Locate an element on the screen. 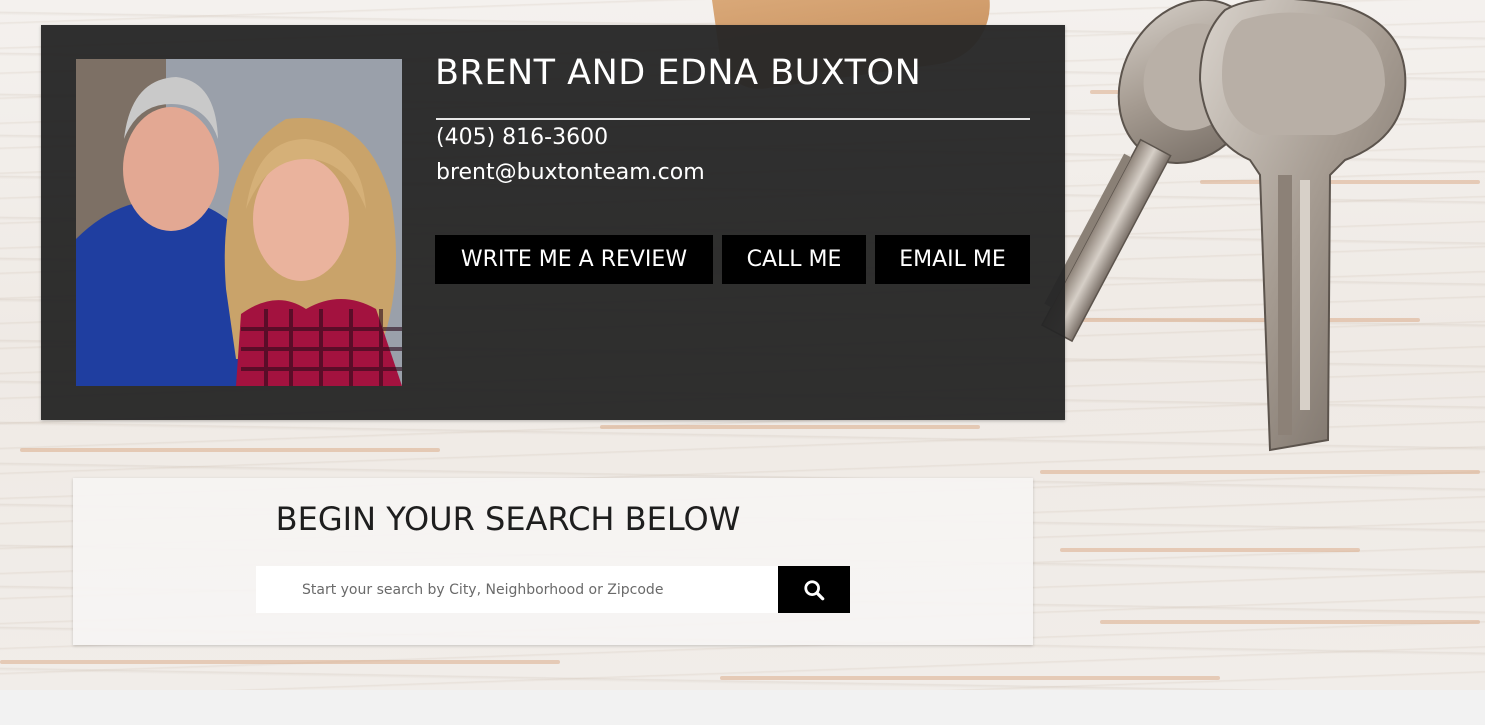 Image resolution: width=1485 pixels, height=725 pixels. name-divider is located at coordinates (733, 119).